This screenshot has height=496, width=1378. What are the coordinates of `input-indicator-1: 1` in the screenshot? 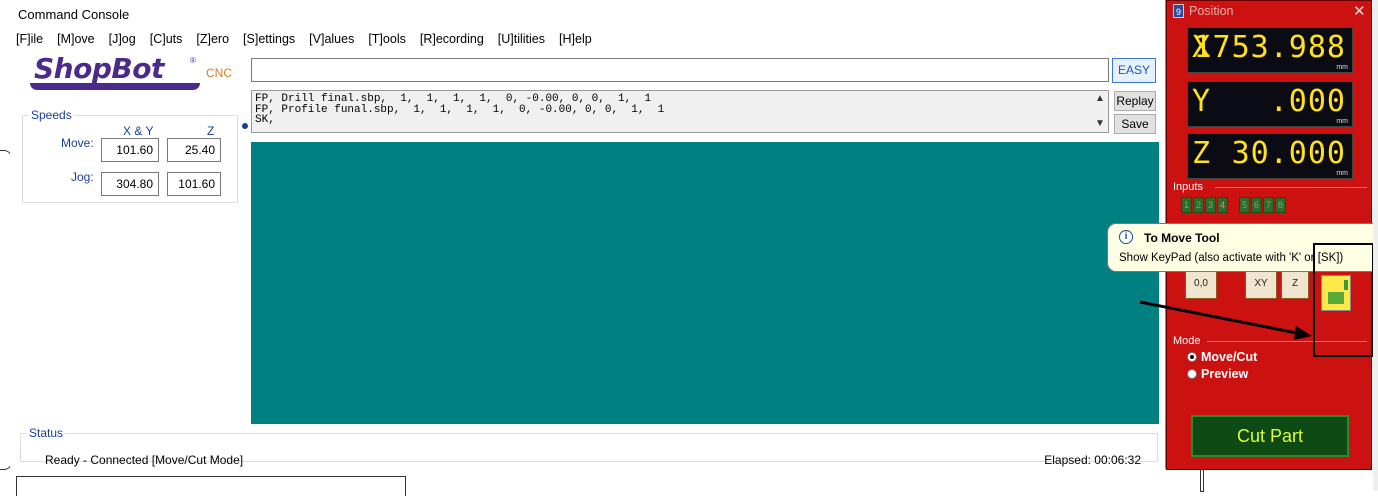 It's located at (1186, 205).